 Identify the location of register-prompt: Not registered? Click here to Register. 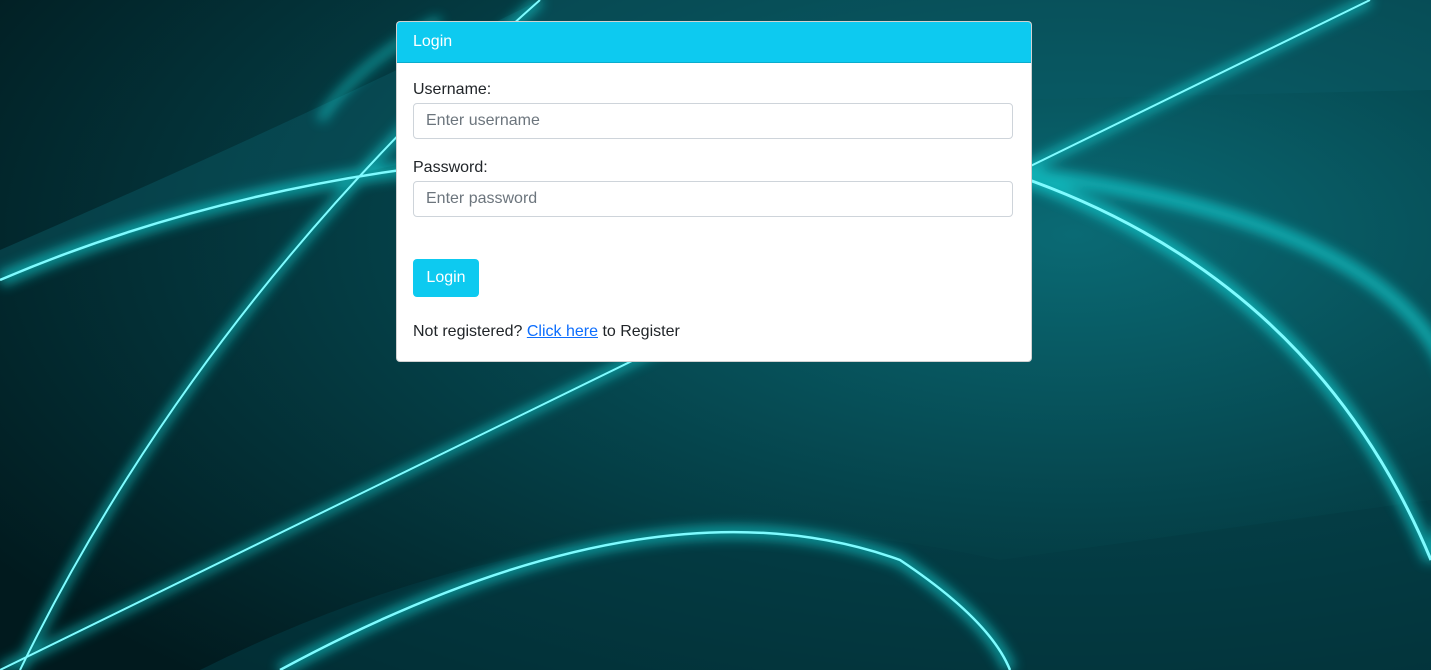
(546, 332).